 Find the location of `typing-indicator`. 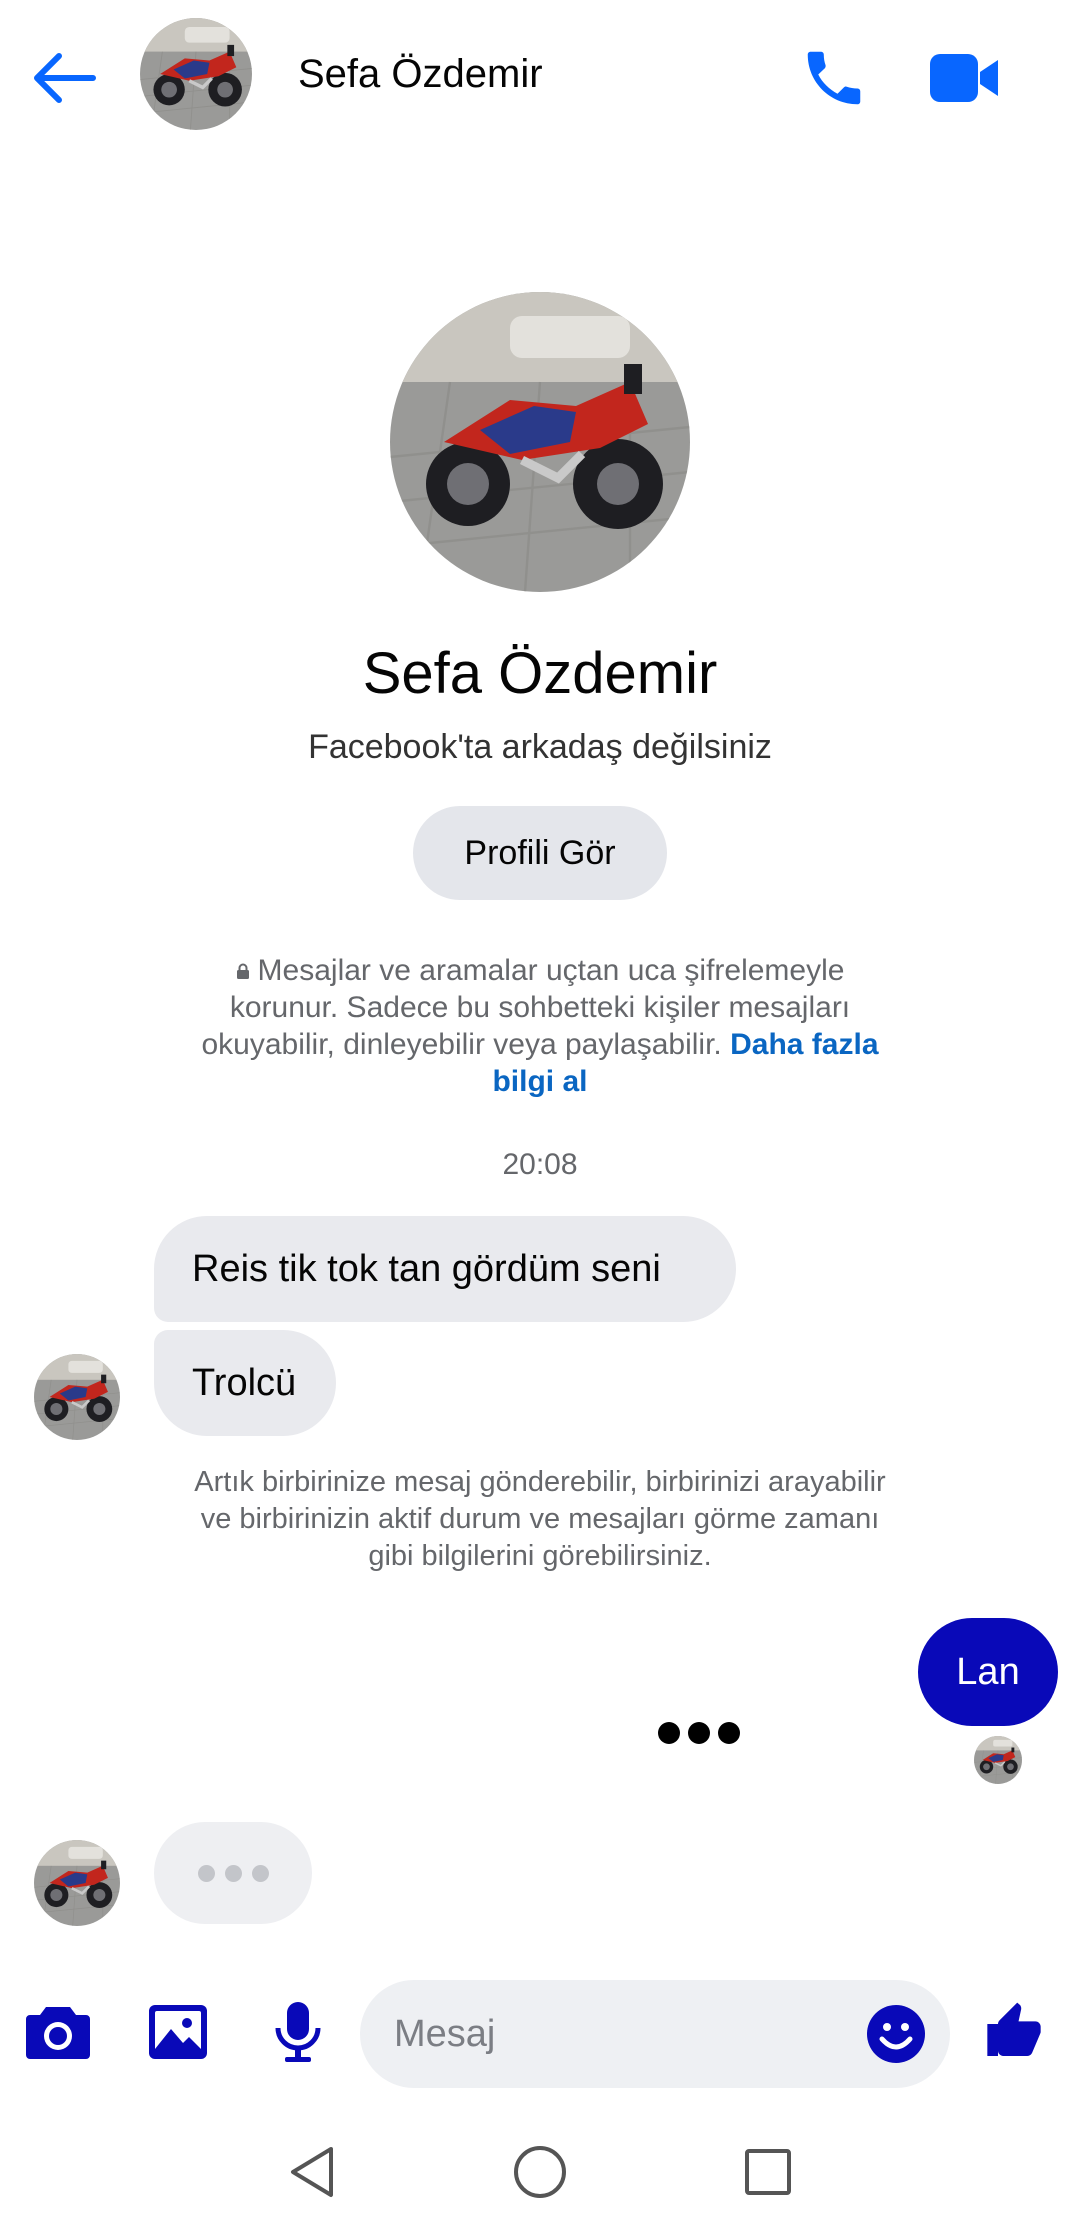

typing-indicator is located at coordinates (233, 1873).